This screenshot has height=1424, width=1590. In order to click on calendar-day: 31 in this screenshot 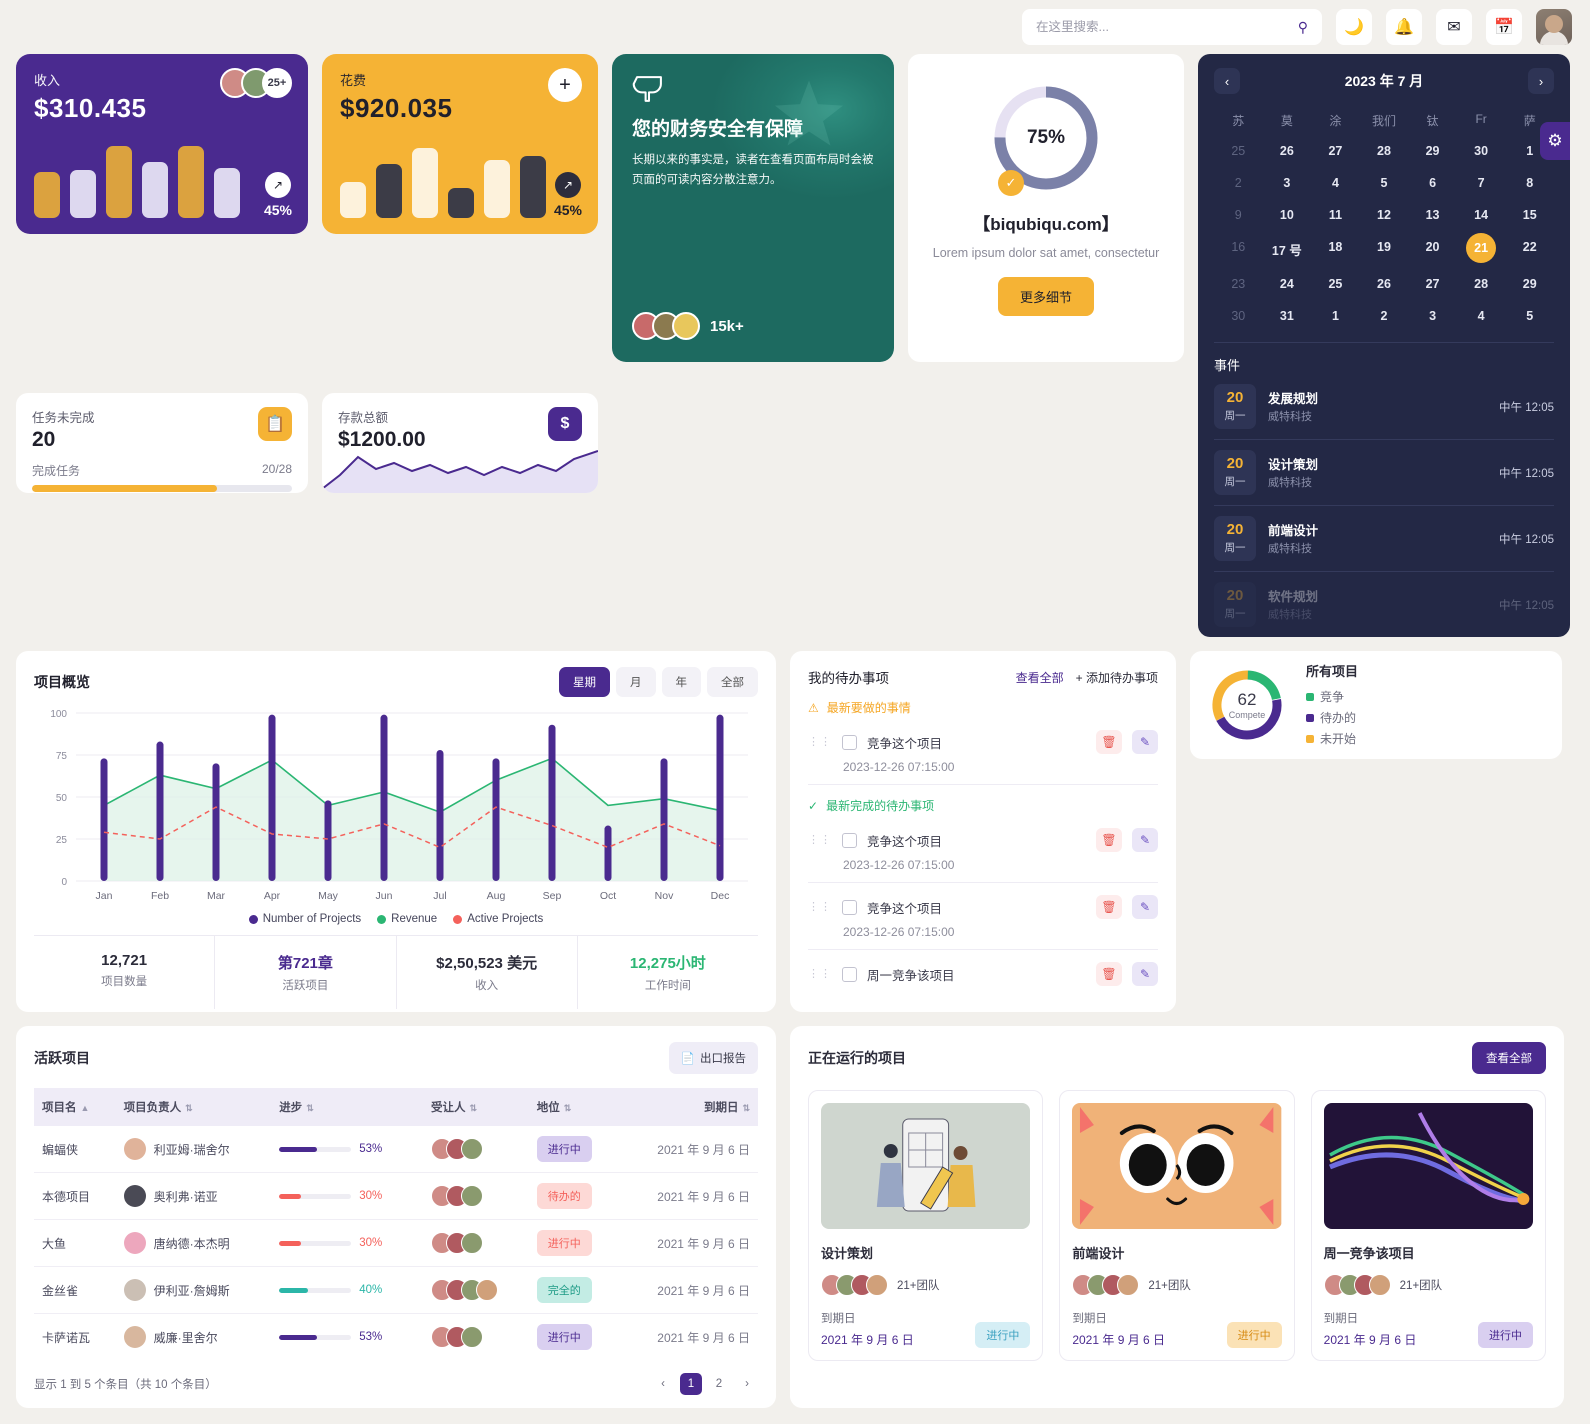, I will do `click(1287, 316)`.